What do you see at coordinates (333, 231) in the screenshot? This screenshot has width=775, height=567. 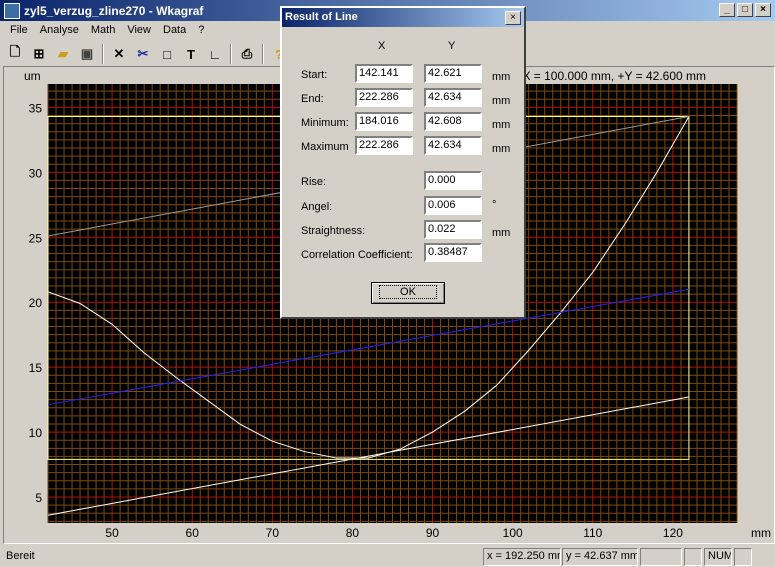 I see `straightness-label: Straightness:` at bounding box center [333, 231].